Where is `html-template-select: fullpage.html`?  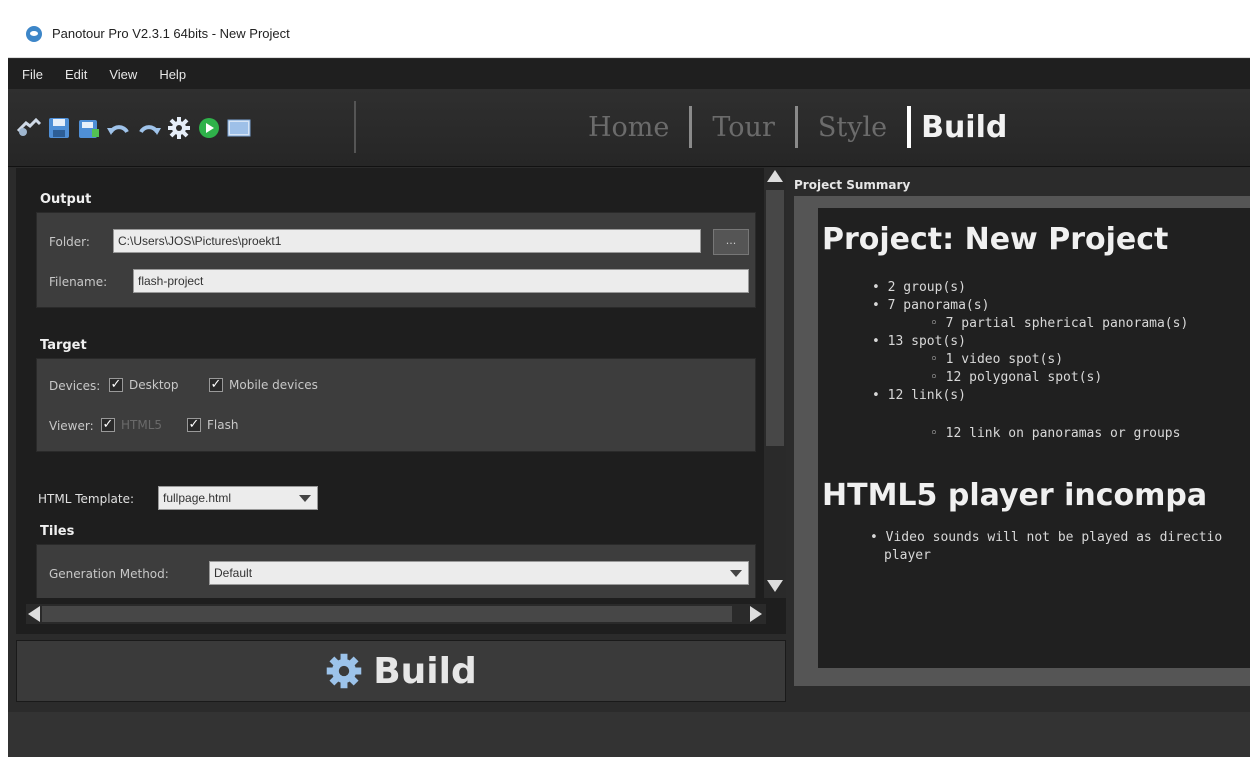 html-template-select: fullpage.html is located at coordinates (238, 498).